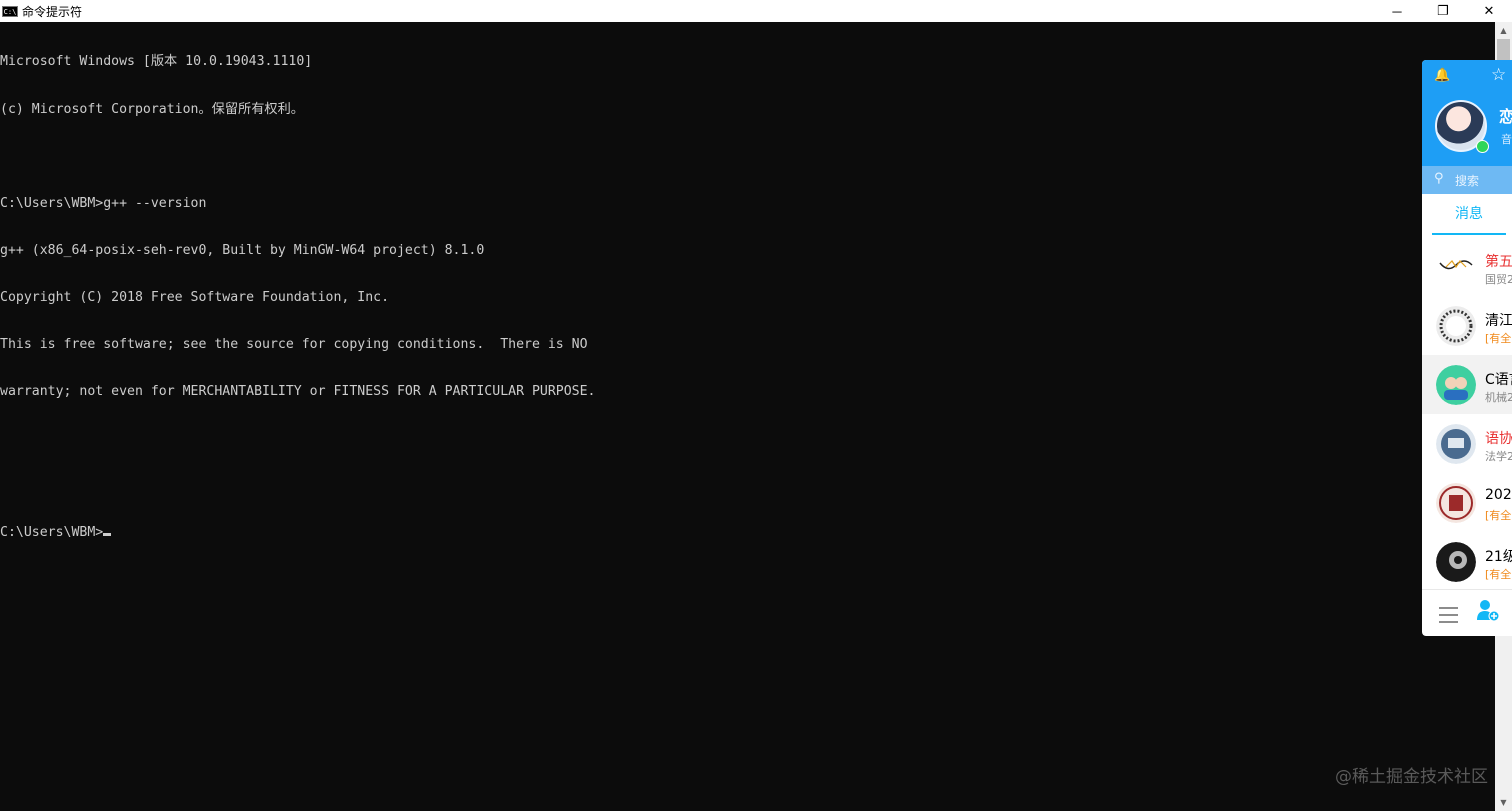  What do you see at coordinates (1448, 615) in the screenshot?
I see `menu-icon` at bounding box center [1448, 615].